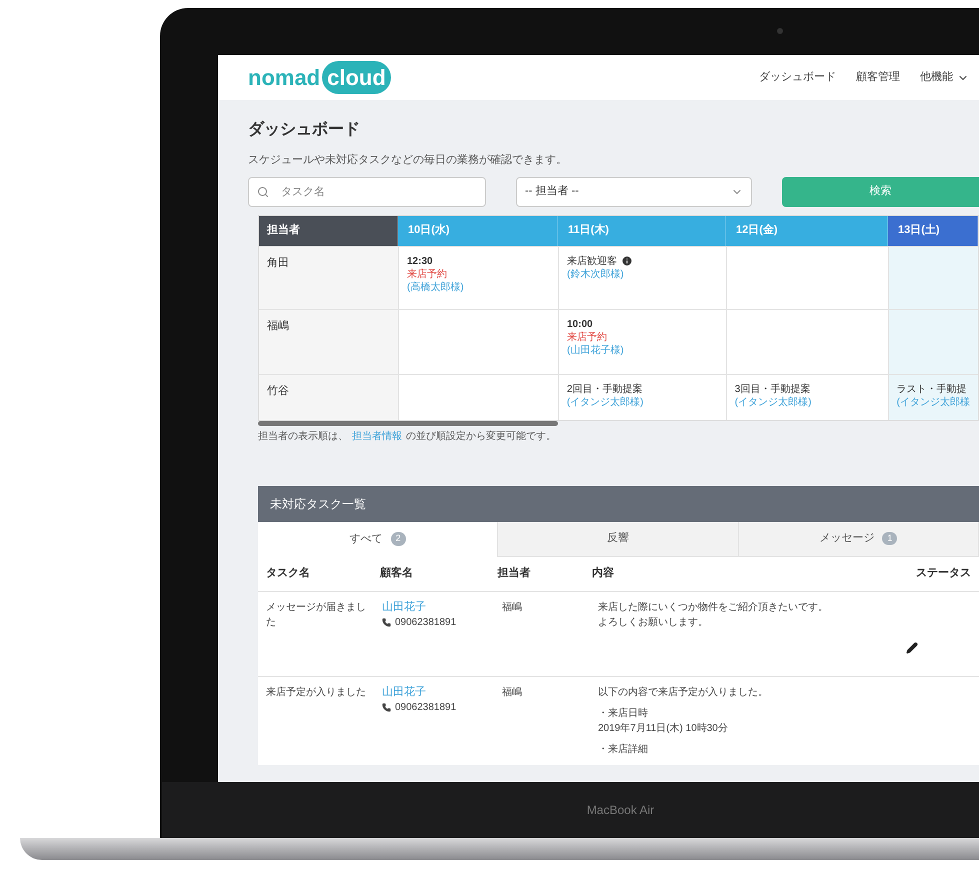 This screenshot has height=877, width=979. I want to click on nav-link: ダッシュボード, so click(797, 77).